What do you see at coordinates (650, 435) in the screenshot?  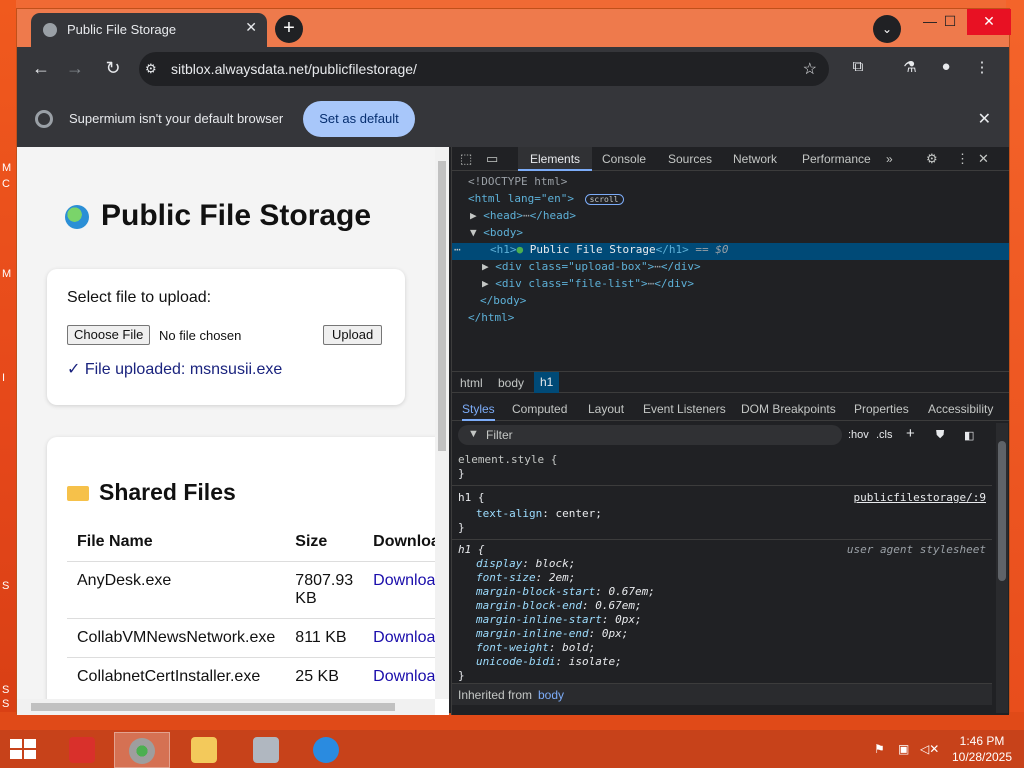 I see `styles-filter-input: ▼ Filter` at bounding box center [650, 435].